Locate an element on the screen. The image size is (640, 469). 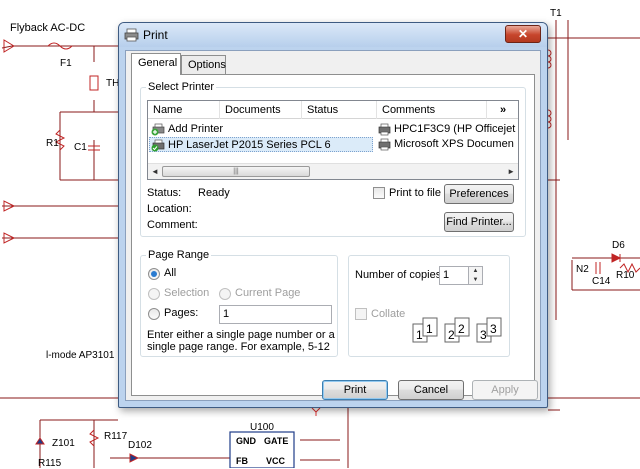
column-documents: Documents is located at coordinates (261, 110).